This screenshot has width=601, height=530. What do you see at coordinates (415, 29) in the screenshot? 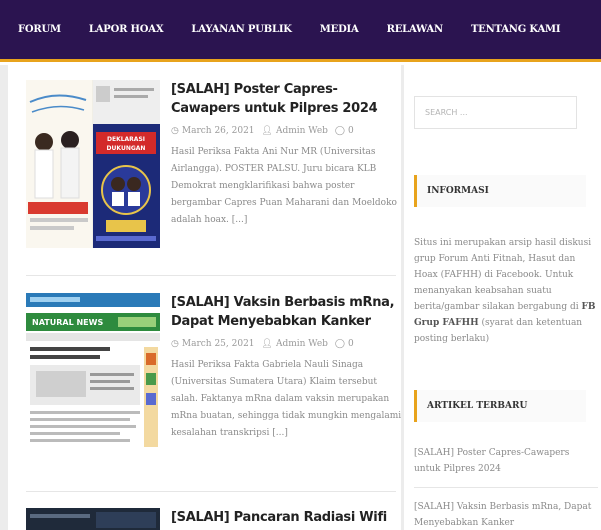
I see `nav-item-relawan: RELAWAN` at bounding box center [415, 29].